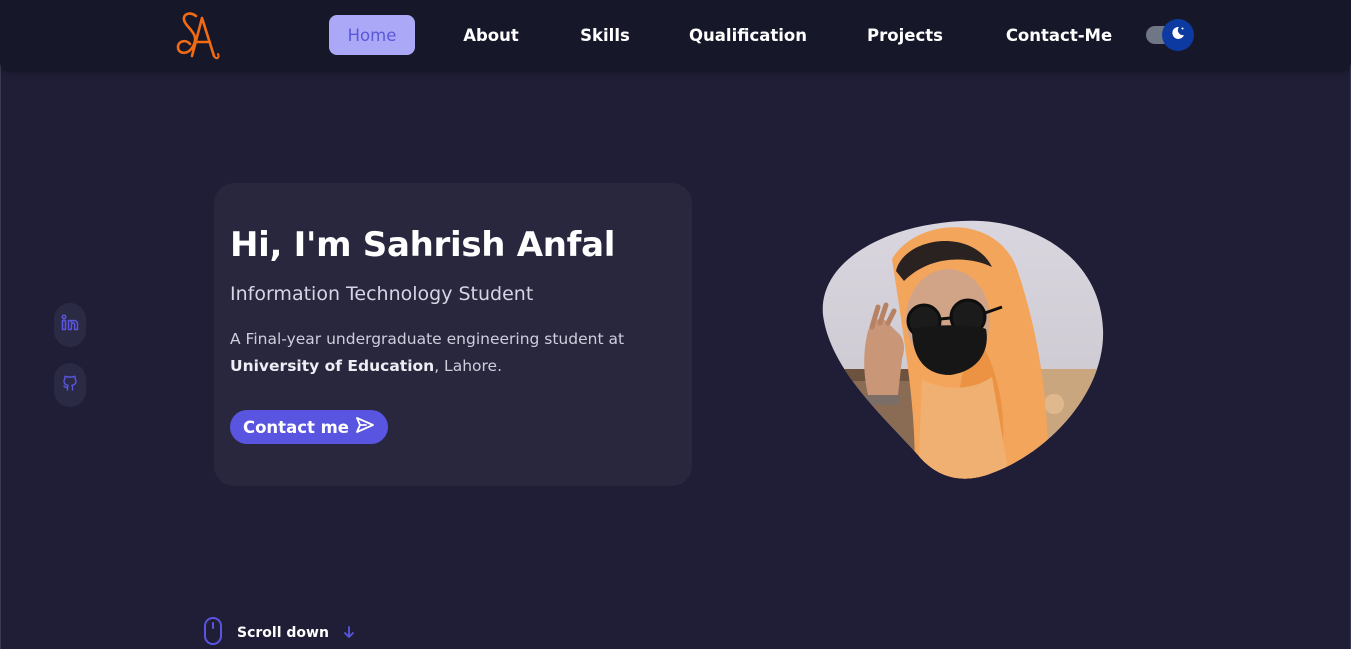  What do you see at coordinates (365, 427) in the screenshot?
I see `send-icon` at bounding box center [365, 427].